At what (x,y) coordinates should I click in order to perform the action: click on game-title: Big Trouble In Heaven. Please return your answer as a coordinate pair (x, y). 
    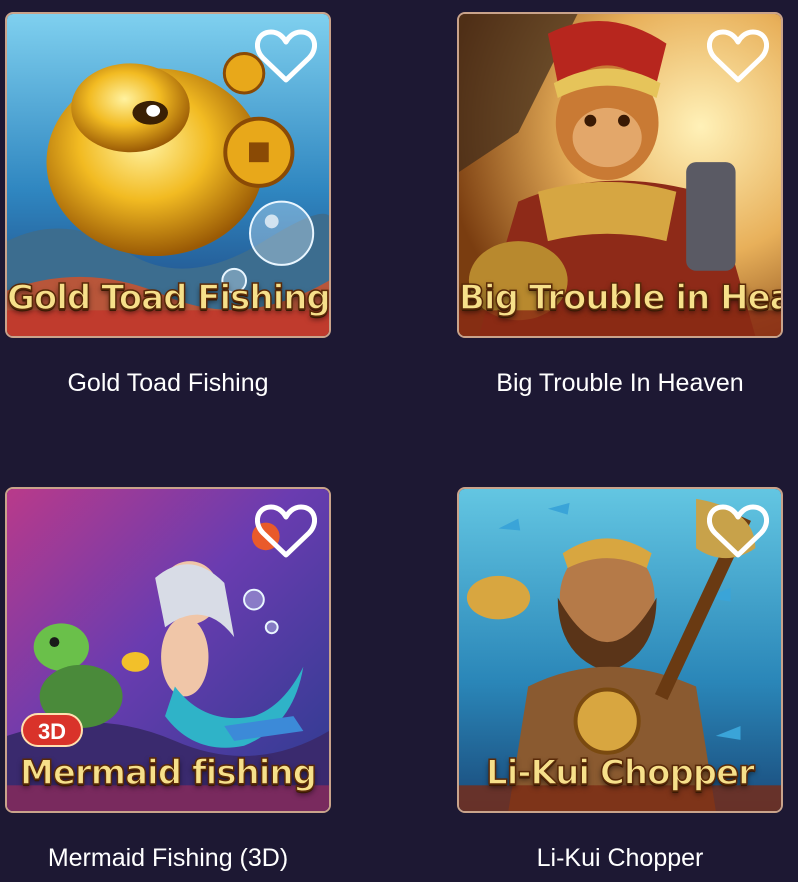
    Looking at the image, I should click on (620, 383).